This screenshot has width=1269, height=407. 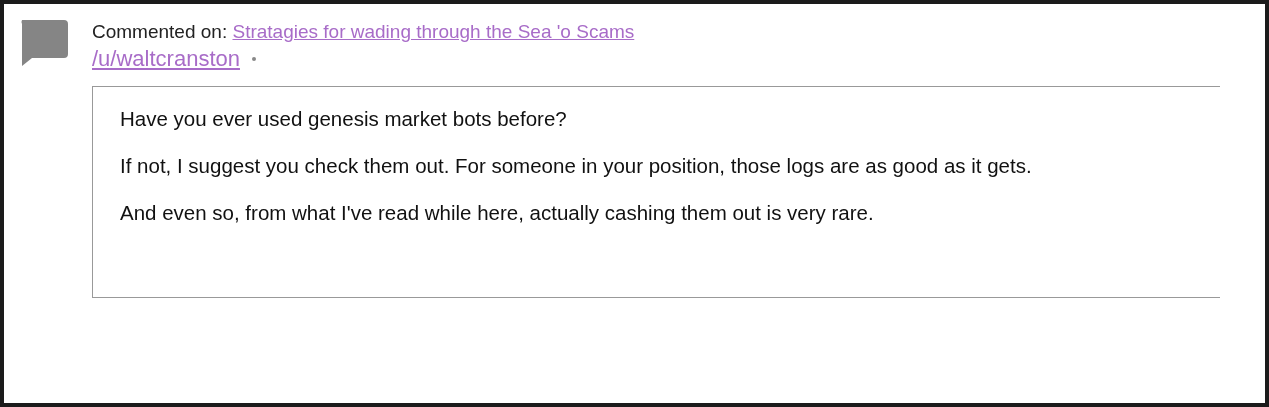 I want to click on comment-paragraph: And even so, from what I've read while here, actually cashing them out is very rare., so click(x=497, y=213).